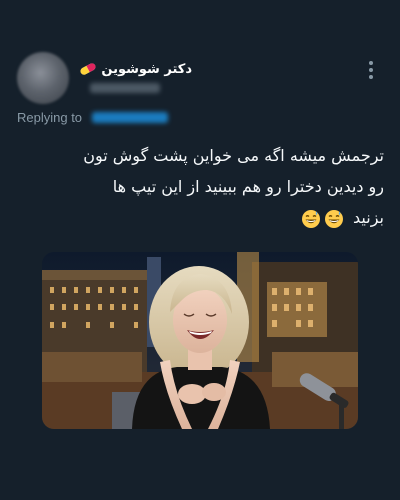 The width and height of the screenshot is (400, 500). What do you see at coordinates (43, 78) in the screenshot?
I see `avatar` at bounding box center [43, 78].